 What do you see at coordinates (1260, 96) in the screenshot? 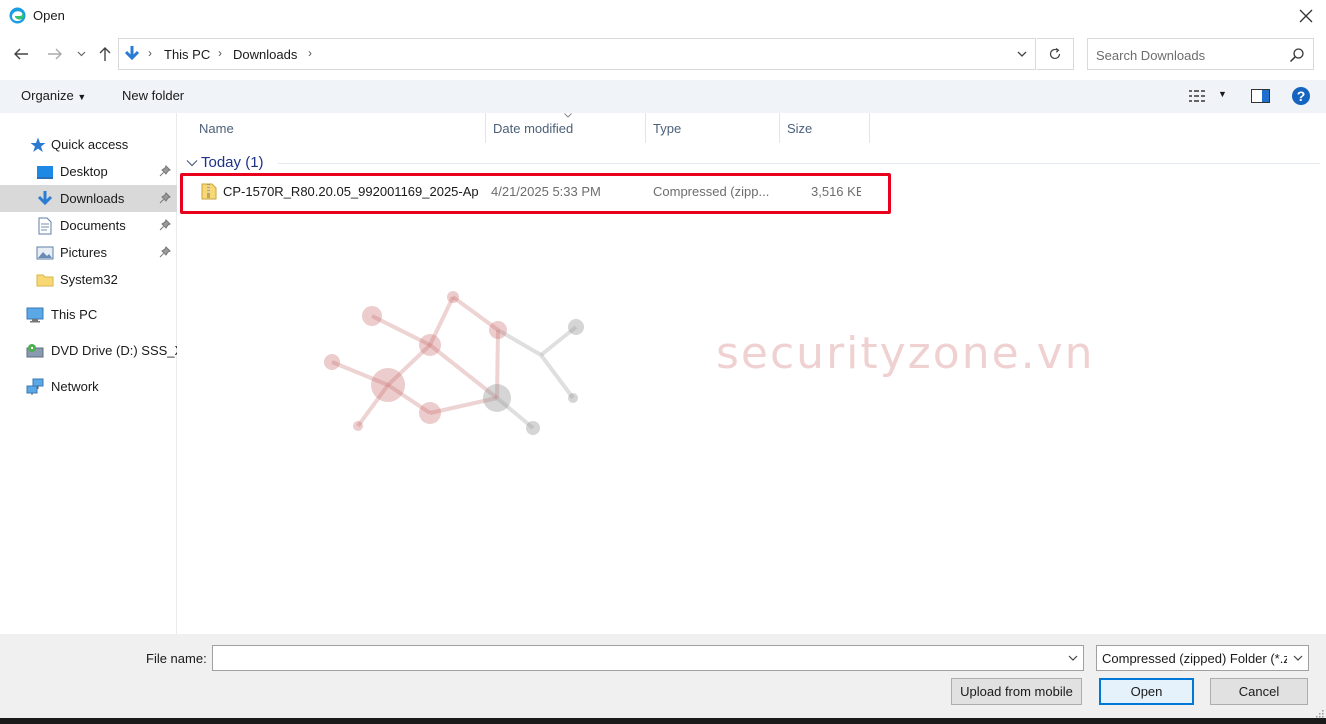
I see `preview-pane-icon` at bounding box center [1260, 96].